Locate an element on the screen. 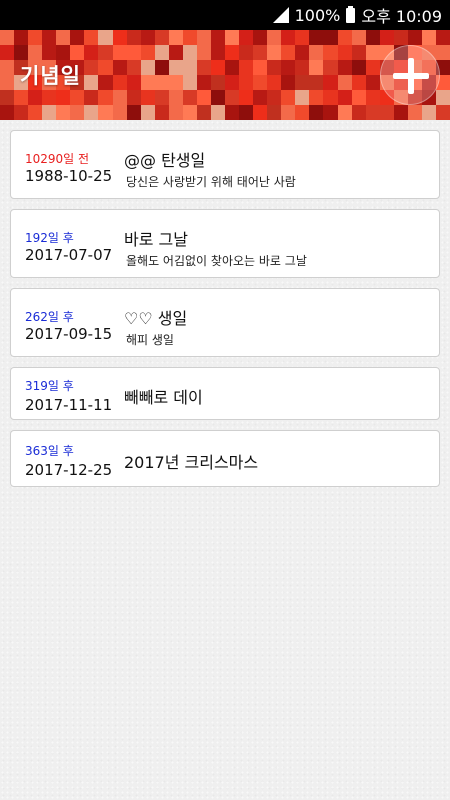  dday-count: 262일 후 is located at coordinates (49, 317).